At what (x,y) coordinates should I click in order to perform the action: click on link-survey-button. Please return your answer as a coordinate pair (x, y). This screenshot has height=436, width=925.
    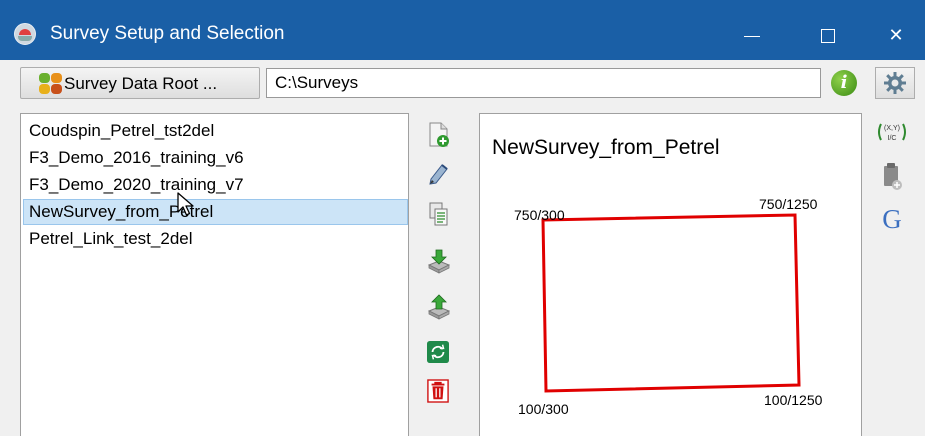
    Looking at the image, I should click on (439, 351).